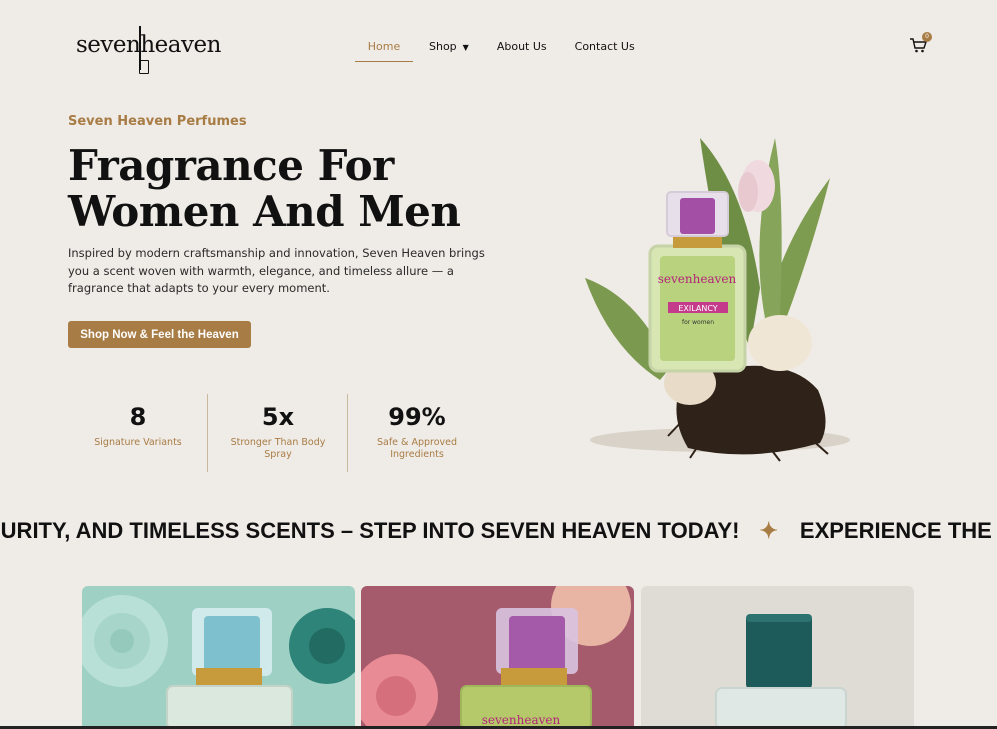 The image size is (997, 729). I want to click on shop-now-button: Shop Now & Feel the Heaven, so click(159, 334).